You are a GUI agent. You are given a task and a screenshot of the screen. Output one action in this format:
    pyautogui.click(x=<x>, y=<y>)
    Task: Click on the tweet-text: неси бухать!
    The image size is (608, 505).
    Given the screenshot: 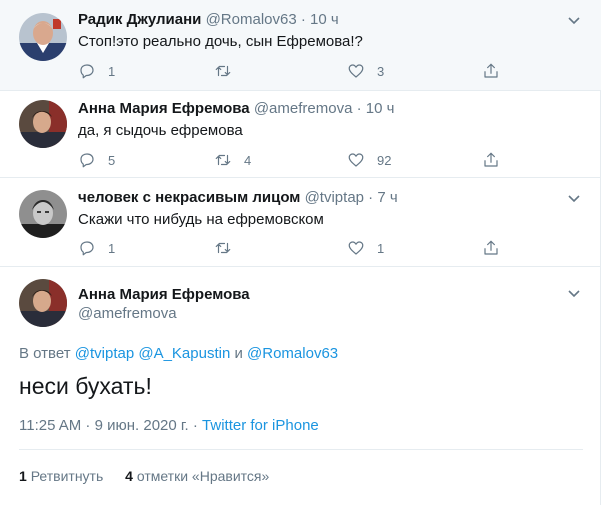 What is the action you would take?
    pyautogui.click(x=85, y=386)
    